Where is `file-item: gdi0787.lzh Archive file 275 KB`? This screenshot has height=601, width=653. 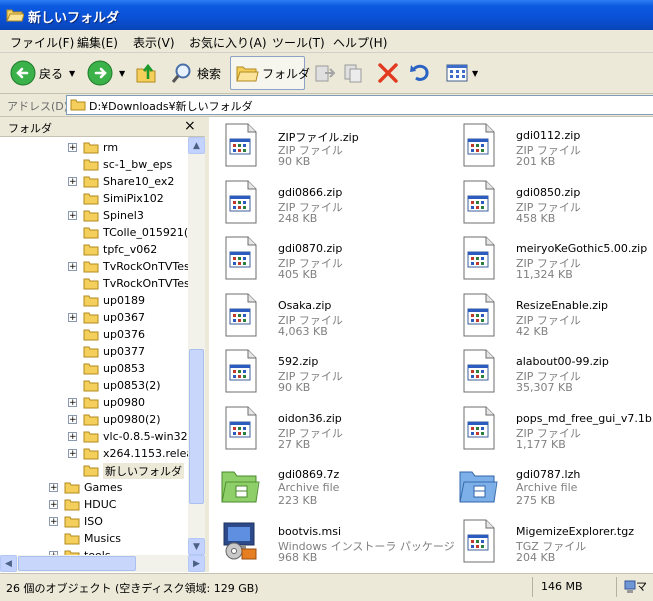
file-item: gdi0787.lzh Archive file 275 KB is located at coordinates (555, 488).